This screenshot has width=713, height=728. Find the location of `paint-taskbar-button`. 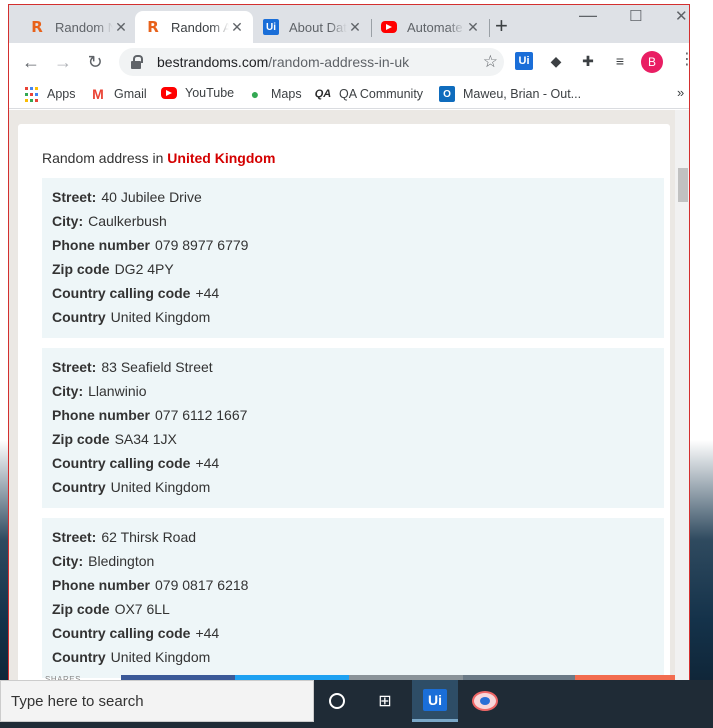

paint-taskbar-button is located at coordinates (485, 701).